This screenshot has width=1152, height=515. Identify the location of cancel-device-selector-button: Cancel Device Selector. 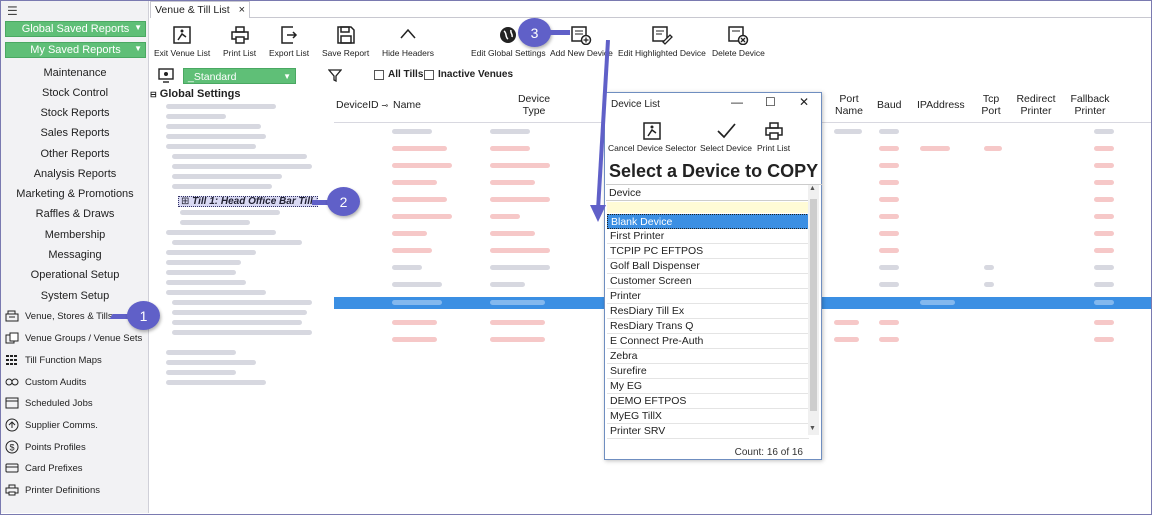
(652, 137).